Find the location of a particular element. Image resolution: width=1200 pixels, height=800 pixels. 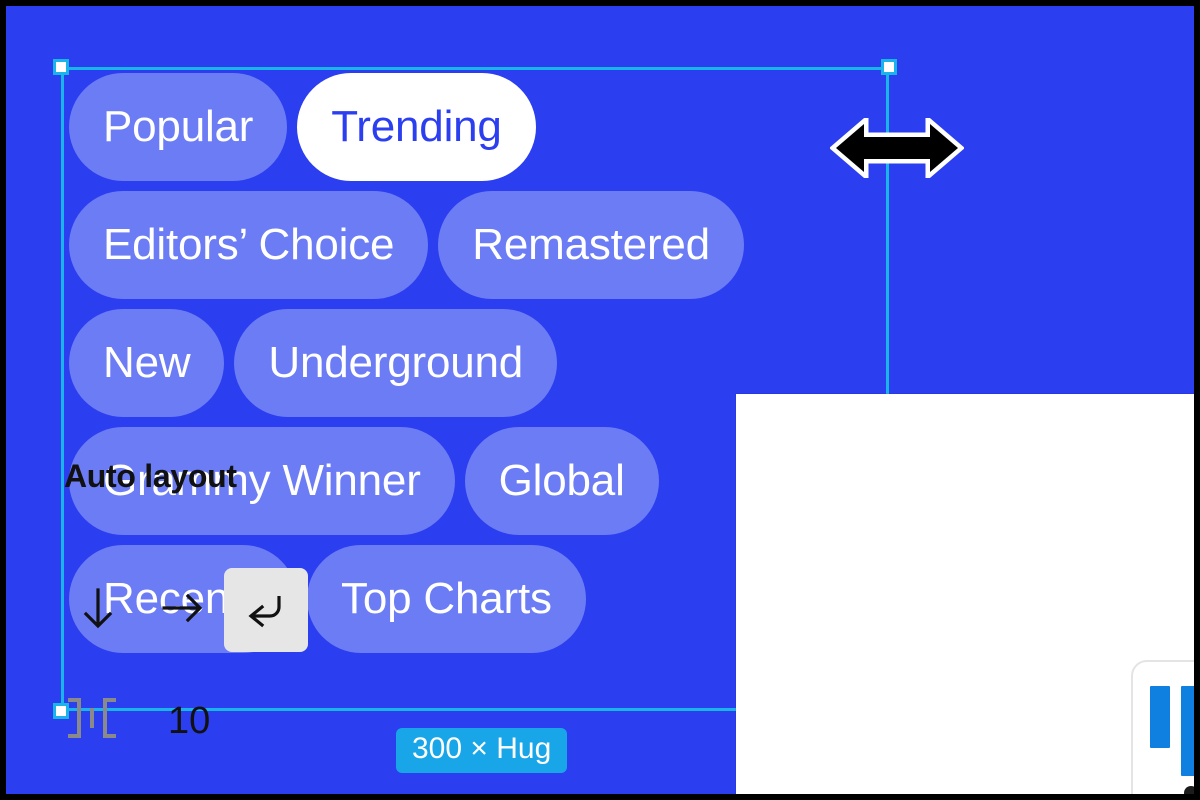

direction-wrap-button is located at coordinates (266, 610).